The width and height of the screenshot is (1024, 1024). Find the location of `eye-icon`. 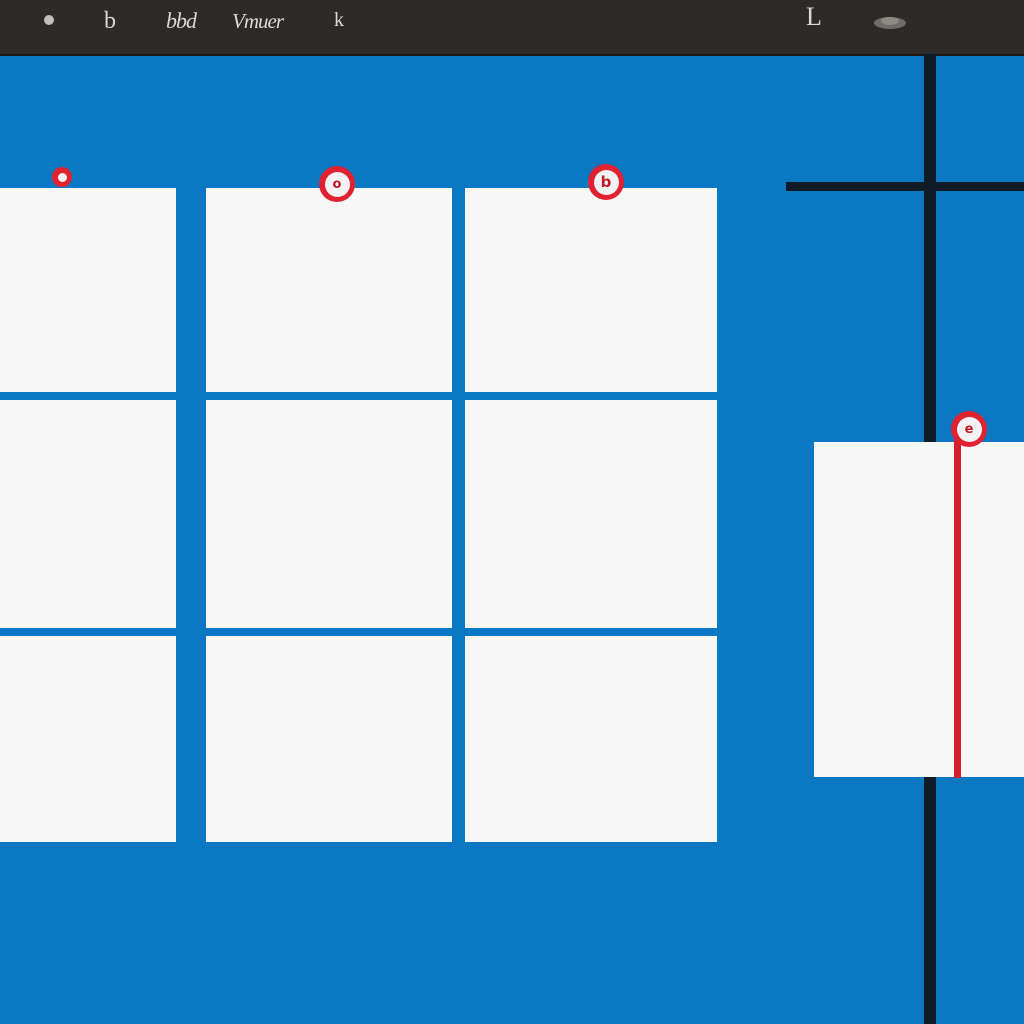

eye-icon is located at coordinates (890, 23).